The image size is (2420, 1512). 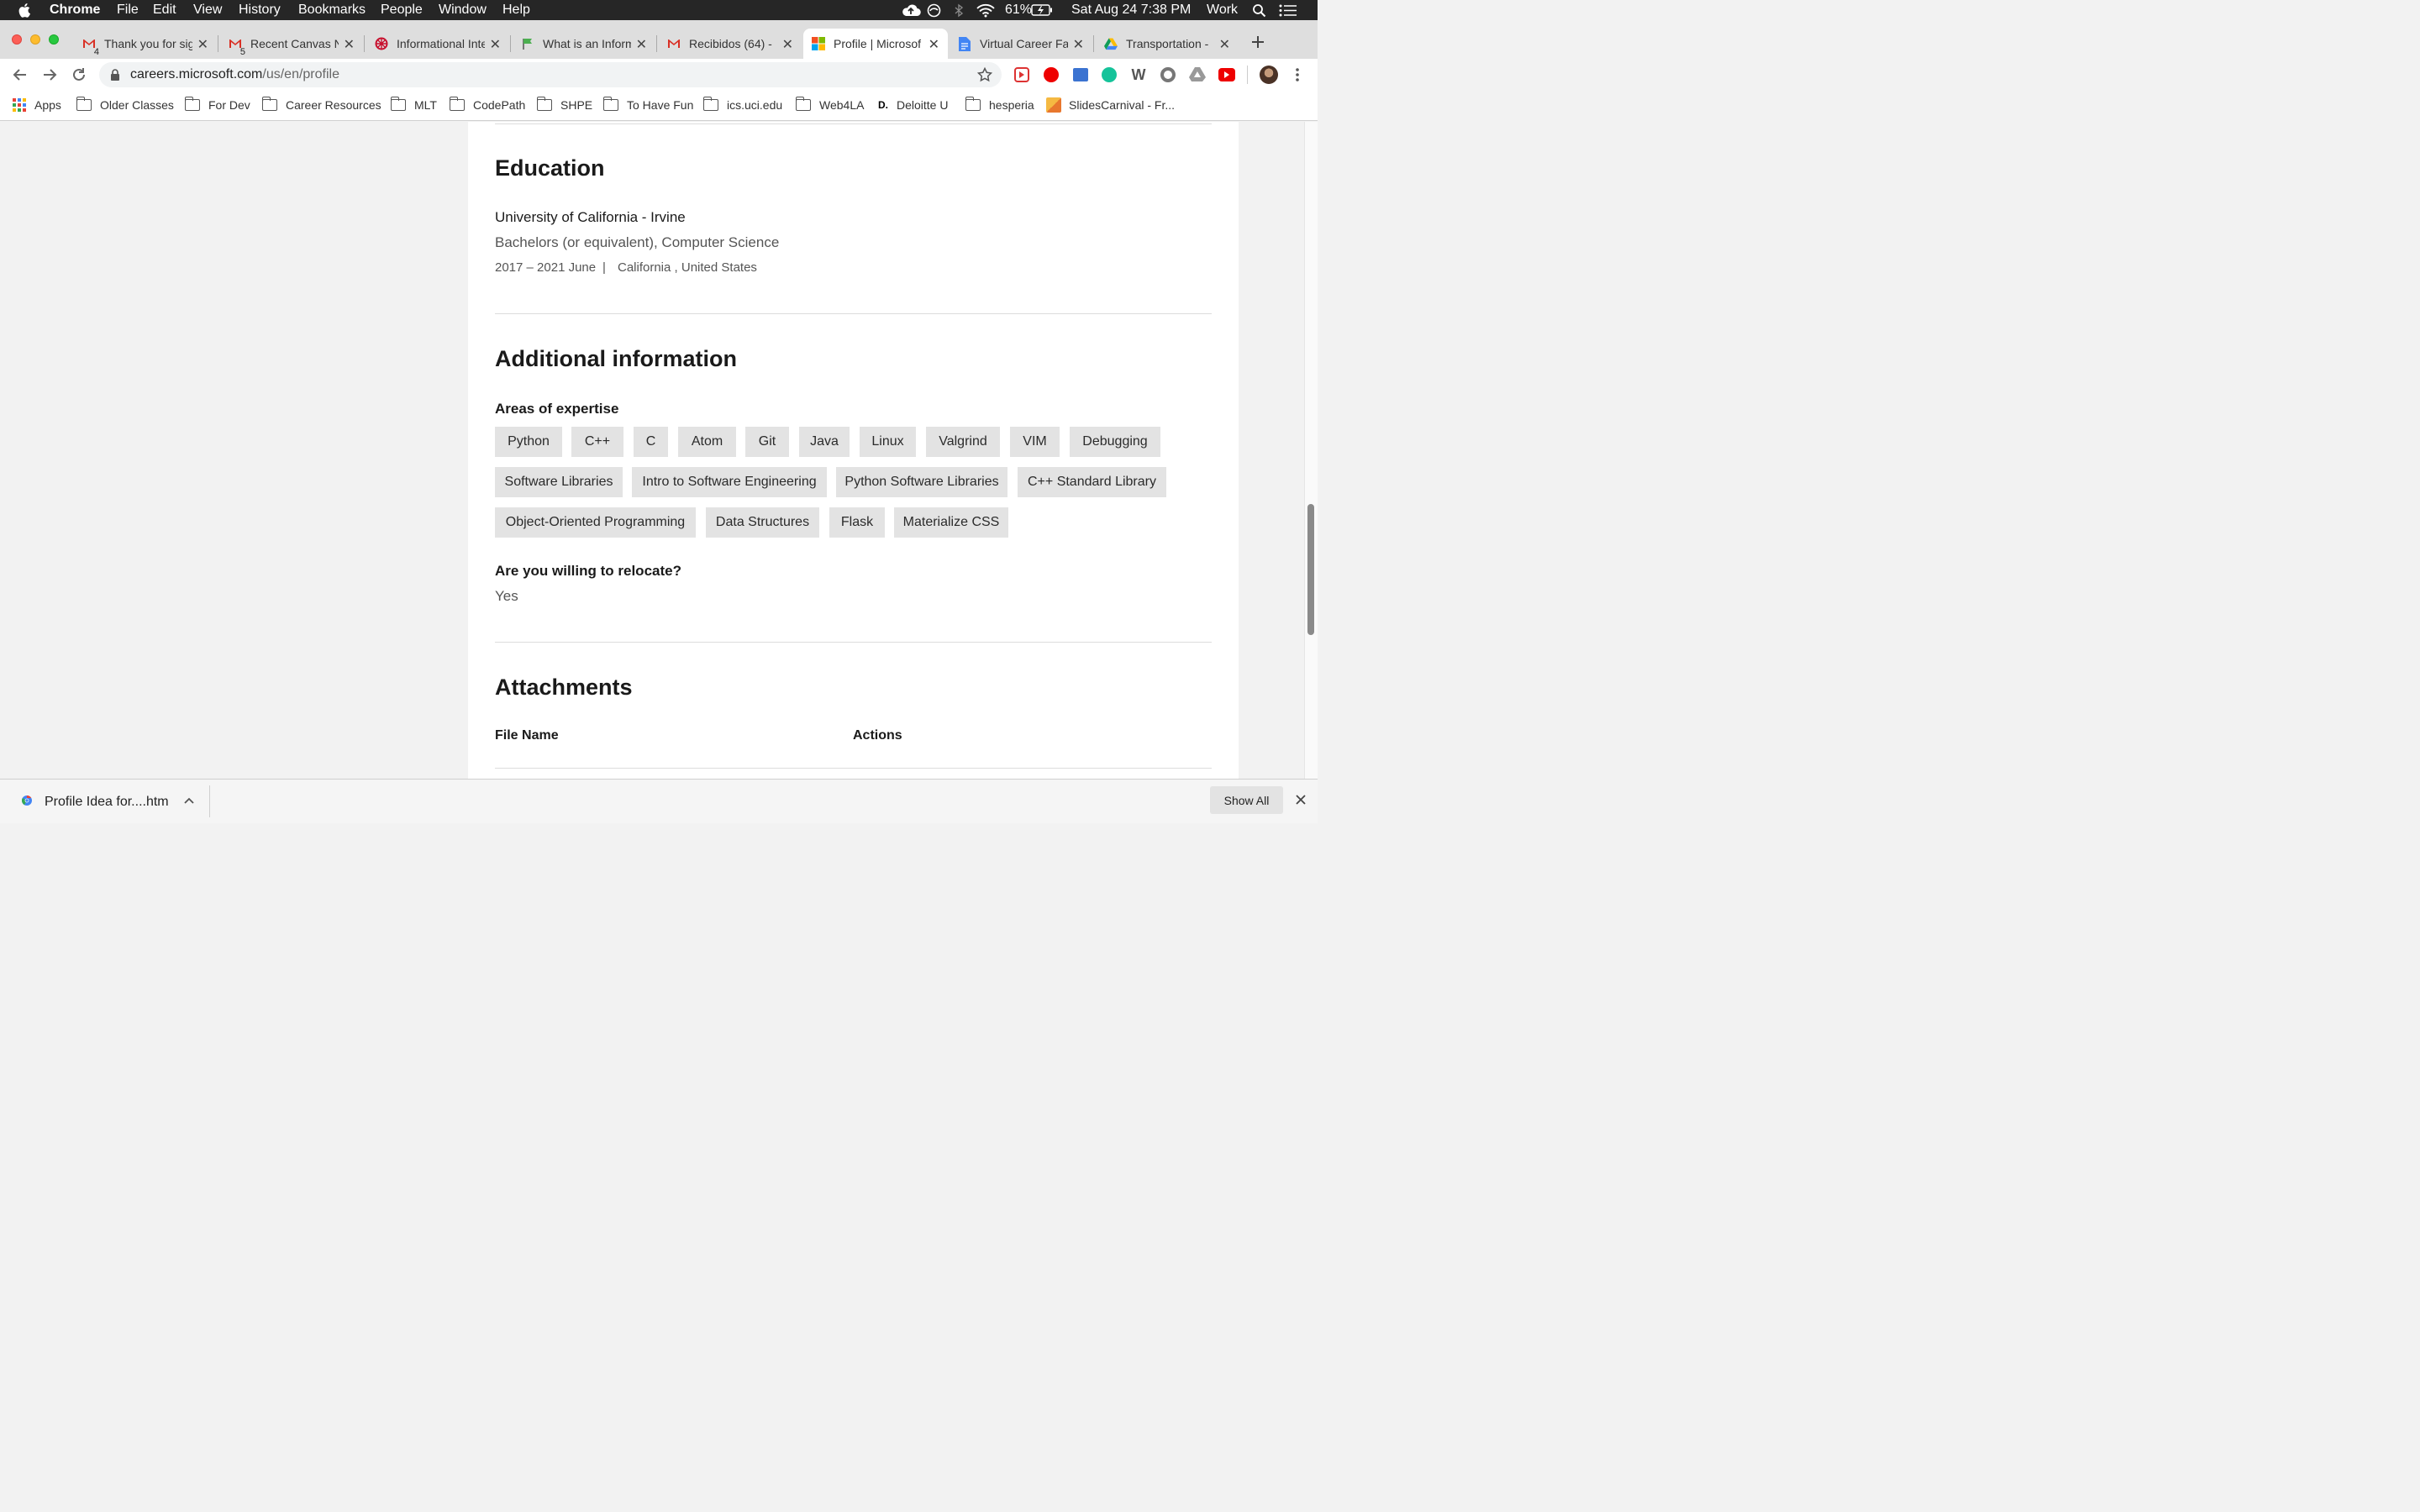 What do you see at coordinates (402, 10) in the screenshot?
I see `menu-people: People` at bounding box center [402, 10].